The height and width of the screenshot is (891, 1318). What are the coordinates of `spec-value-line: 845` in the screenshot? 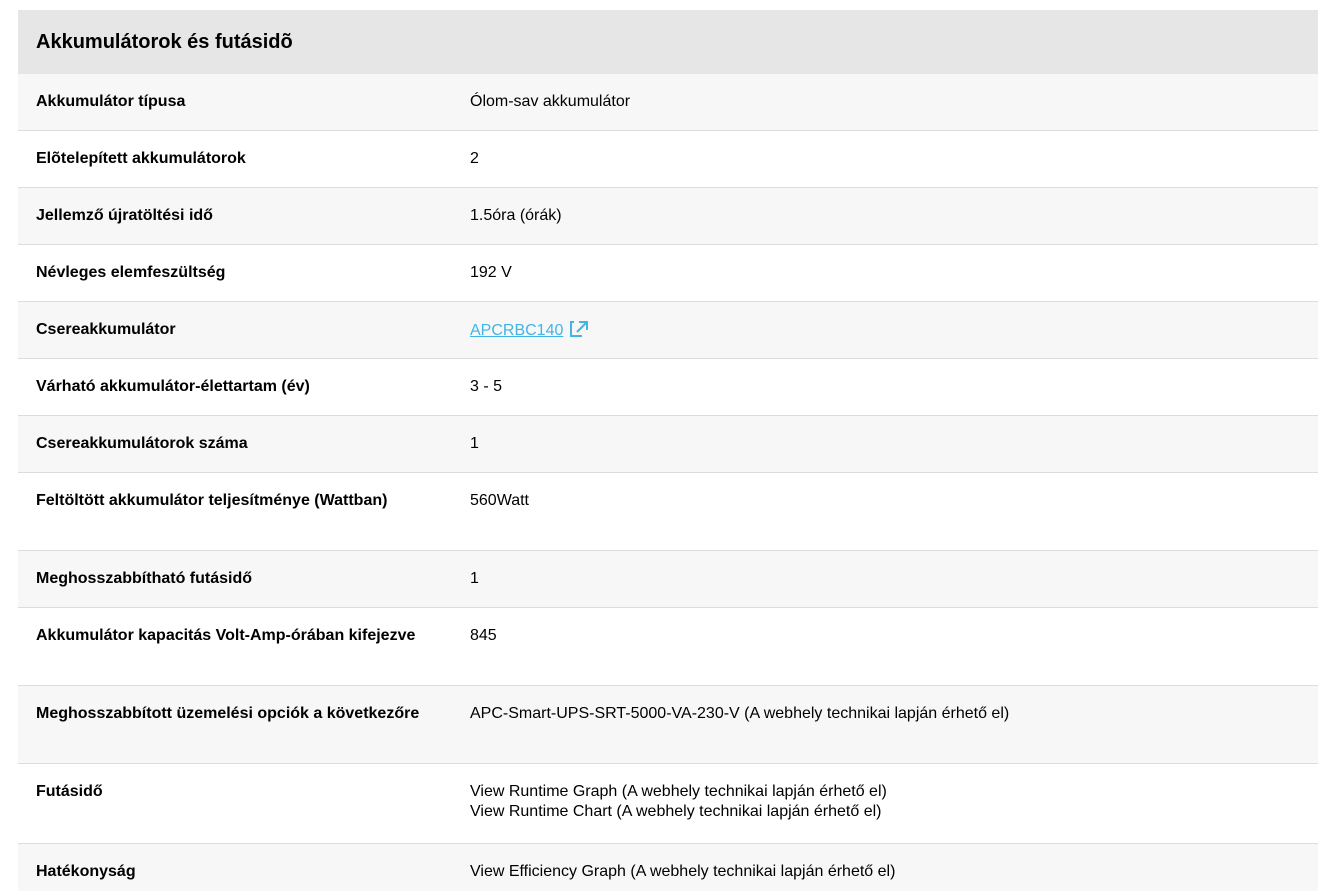 It's located at (483, 635).